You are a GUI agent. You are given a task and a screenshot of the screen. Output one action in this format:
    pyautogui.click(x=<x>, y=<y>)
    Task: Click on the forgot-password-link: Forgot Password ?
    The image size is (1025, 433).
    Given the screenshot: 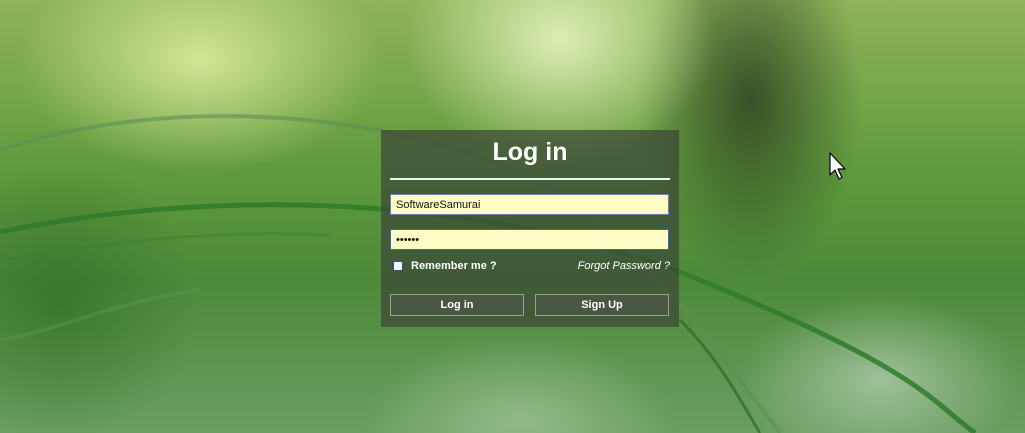 What is the action you would take?
    pyautogui.click(x=624, y=266)
    